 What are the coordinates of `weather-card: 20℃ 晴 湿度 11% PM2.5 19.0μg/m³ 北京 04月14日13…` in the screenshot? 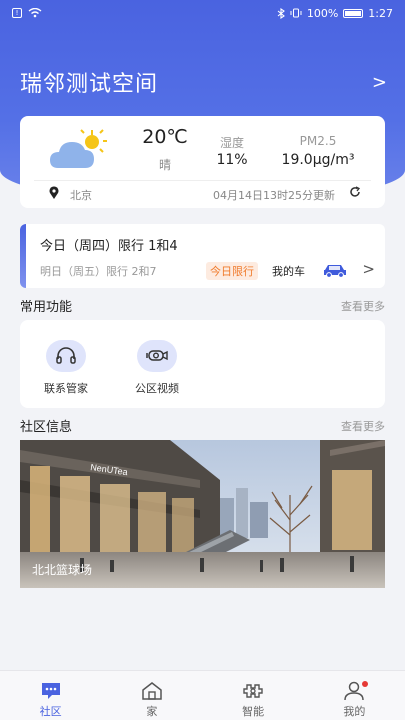 It's located at (202, 162).